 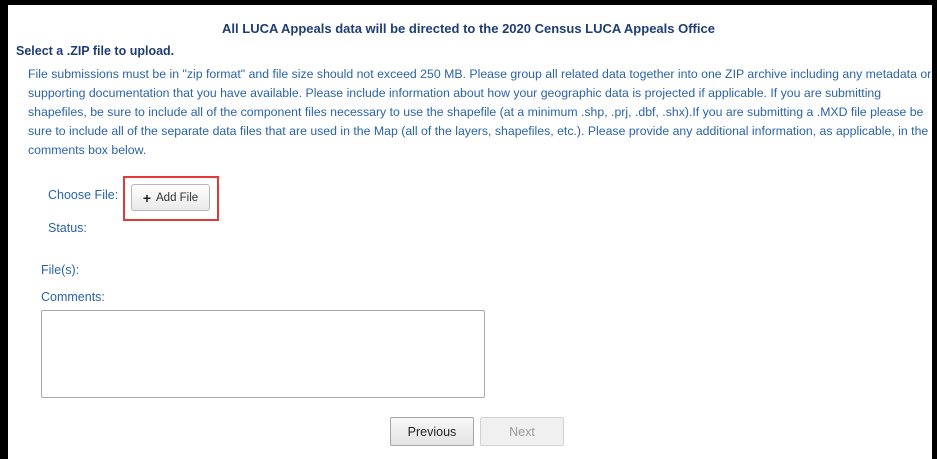 I want to click on add-file-label: Add File, so click(x=177, y=197).